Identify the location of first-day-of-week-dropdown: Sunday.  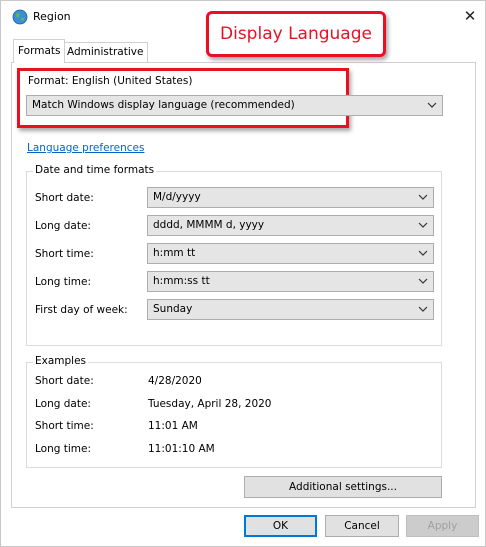
(290, 309).